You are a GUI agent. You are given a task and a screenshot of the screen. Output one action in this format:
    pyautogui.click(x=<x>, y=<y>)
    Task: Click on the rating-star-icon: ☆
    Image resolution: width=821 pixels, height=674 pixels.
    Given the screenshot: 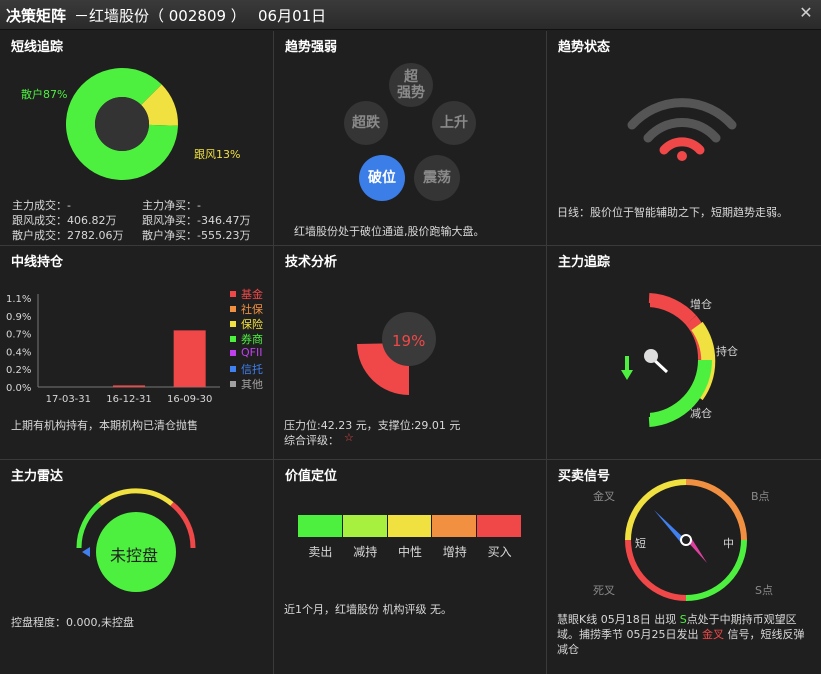 What is the action you would take?
    pyautogui.click(x=349, y=437)
    